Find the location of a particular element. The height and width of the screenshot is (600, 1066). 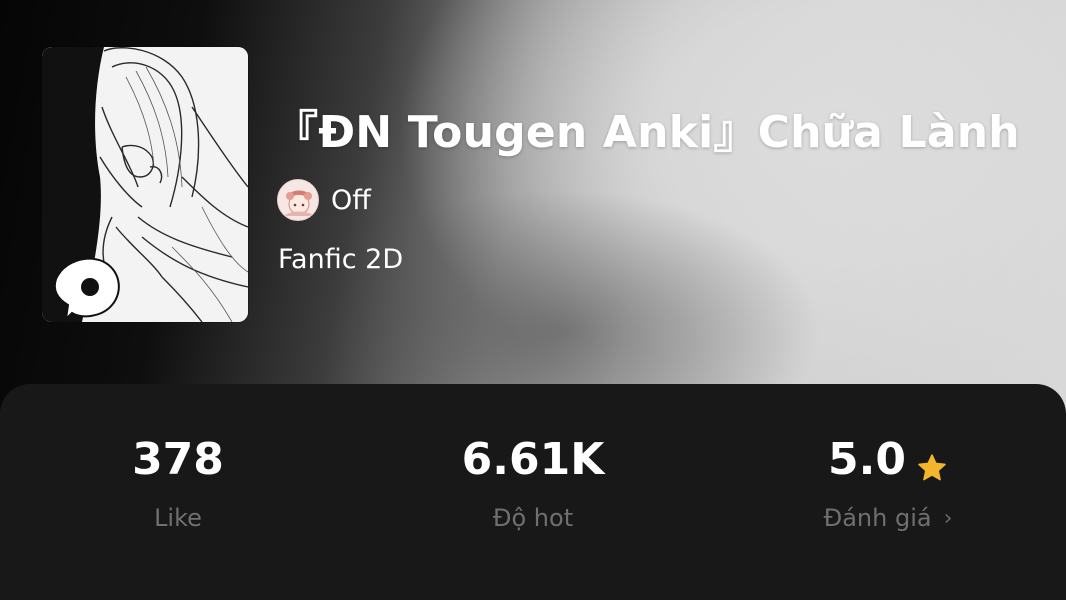

likes-count: 378 is located at coordinates (178, 459).